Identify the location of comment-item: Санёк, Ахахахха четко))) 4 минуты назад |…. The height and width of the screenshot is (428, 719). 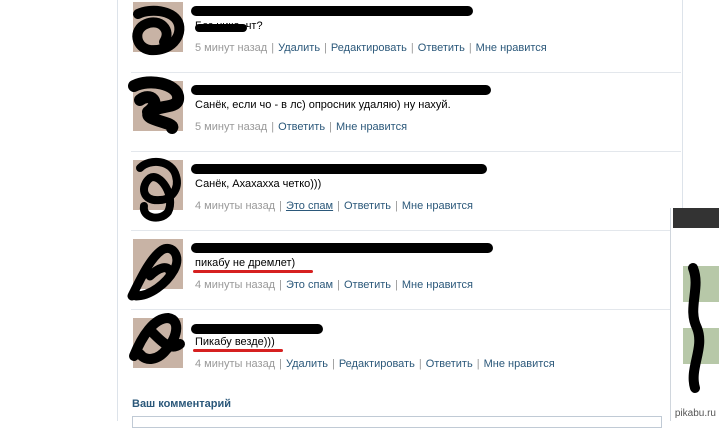
(406, 191).